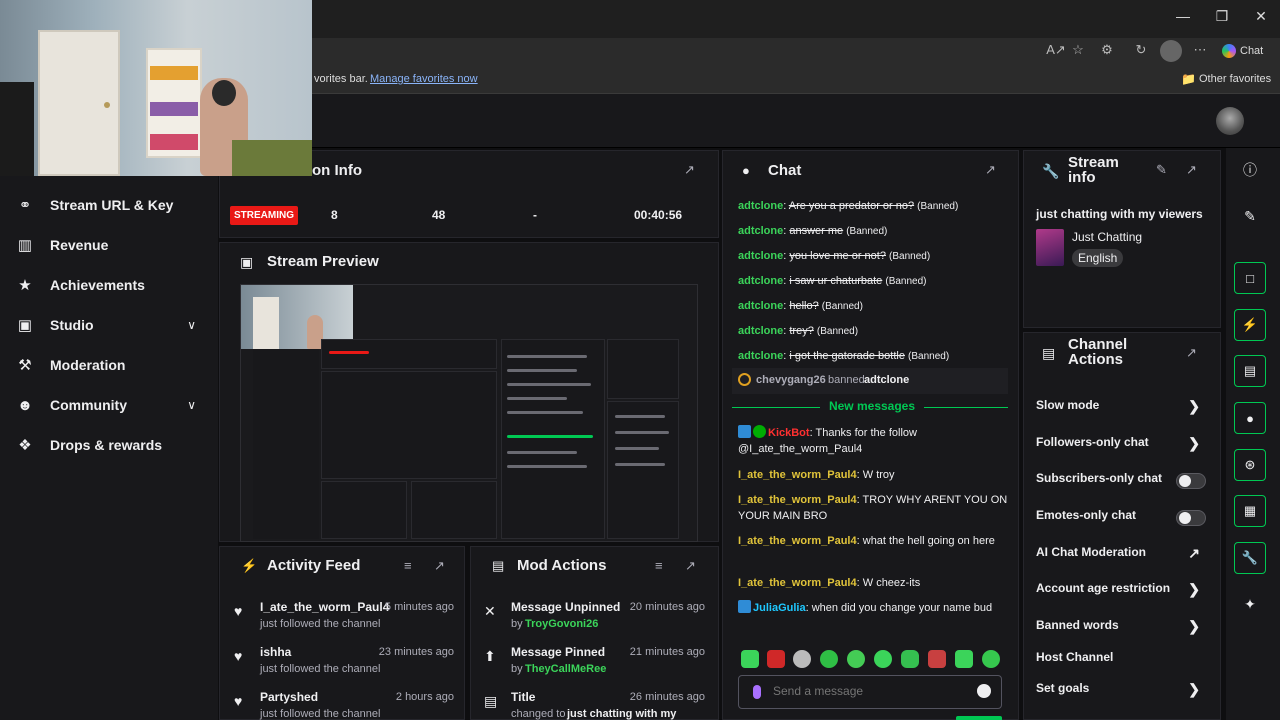 This screenshot has height=720, width=1280. Describe the element at coordinates (1078, 51) in the screenshot. I see `favorite-star-icon: ☆` at that location.